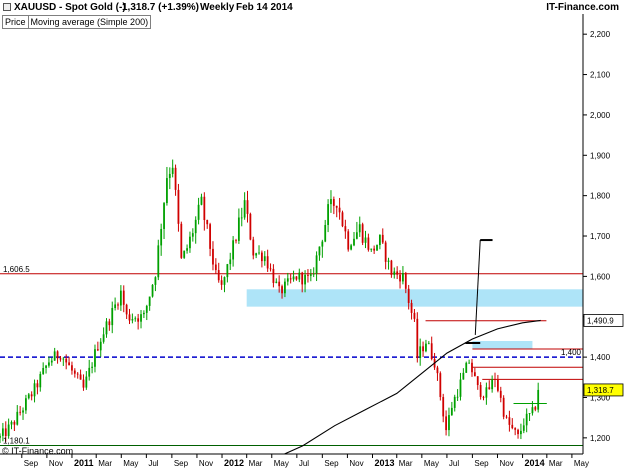 This screenshot has height=469, width=625. What do you see at coordinates (89, 22) in the screenshot?
I see `legend-moving-average: Moving average (Simple 200)` at bounding box center [89, 22].